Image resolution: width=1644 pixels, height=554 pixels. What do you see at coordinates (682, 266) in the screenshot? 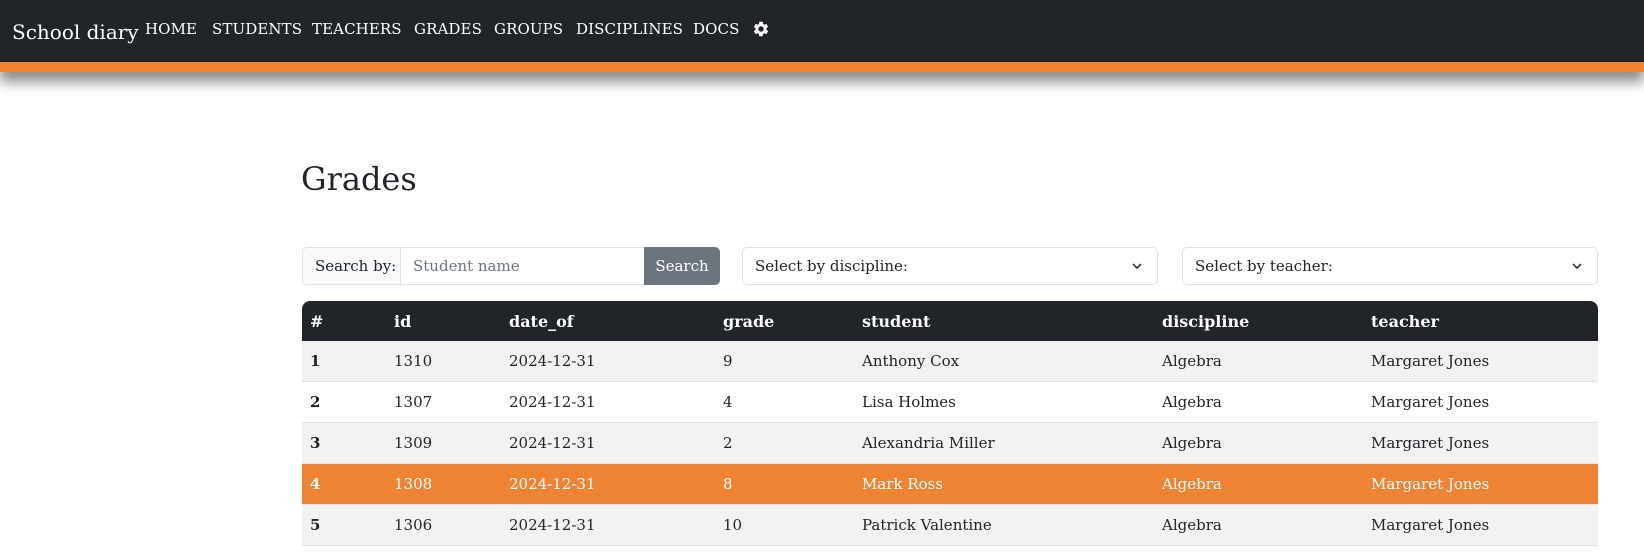
I see `search-button: Search` at bounding box center [682, 266].